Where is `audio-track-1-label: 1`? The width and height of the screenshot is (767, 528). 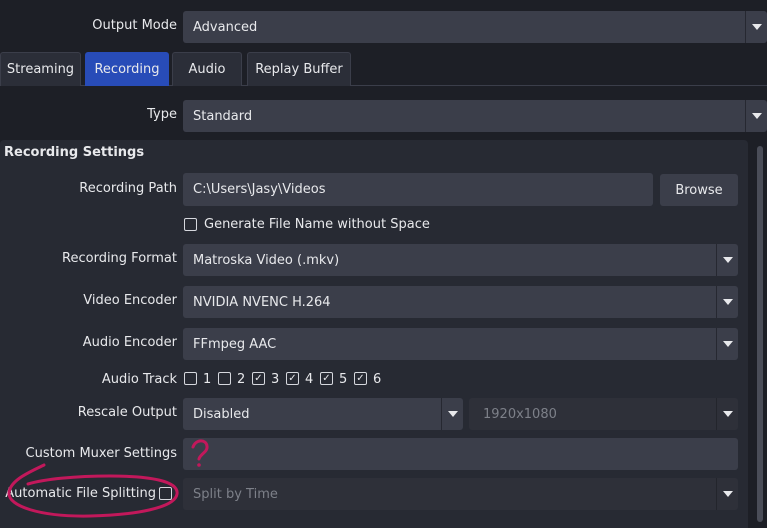 audio-track-1-label: 1 is located at coordinates (207, 379).